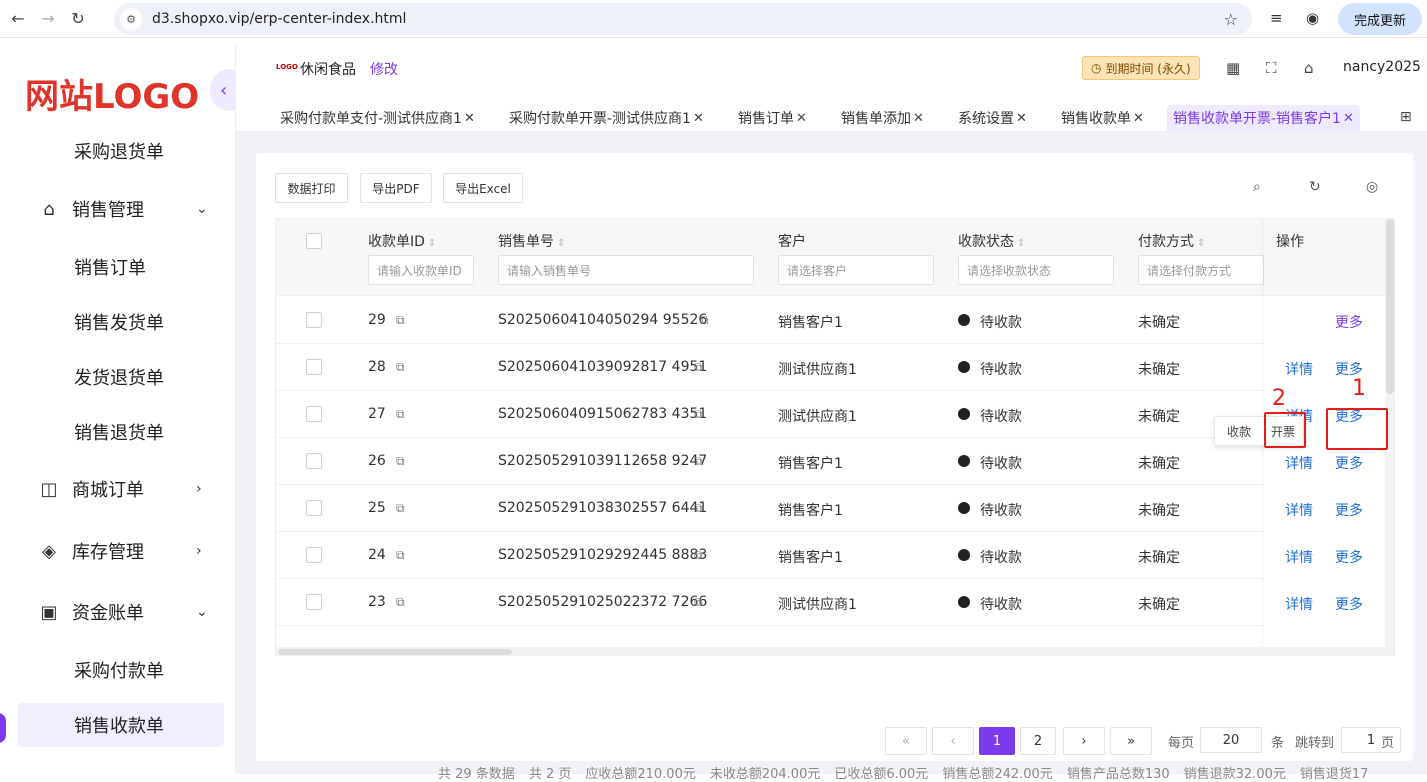  Describe the element at coordinates (683, 19) in the screenshot. I see `address-bar: ⚙ d3.shopxo.vip/erp-center-index.html ☆` at that location.